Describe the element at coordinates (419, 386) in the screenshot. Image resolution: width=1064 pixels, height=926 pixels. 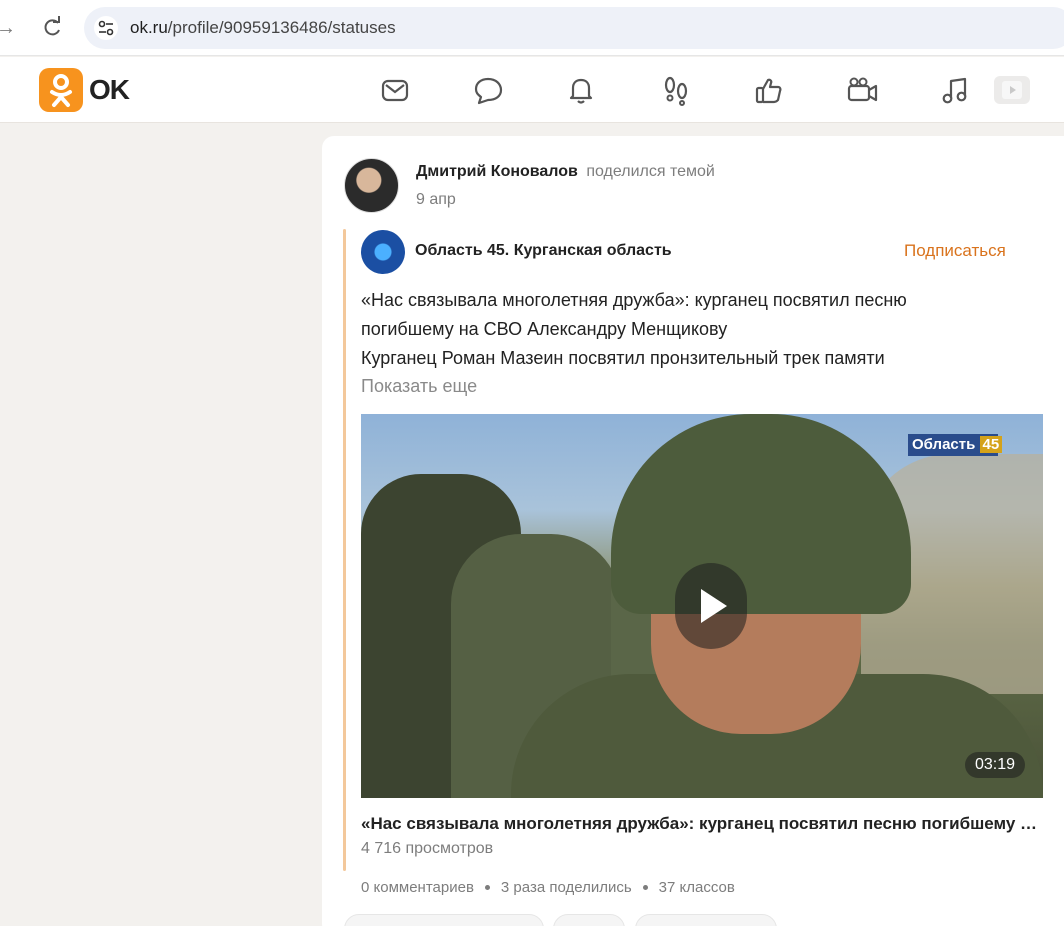
I see `show-more-link: Показать еще` at that location.